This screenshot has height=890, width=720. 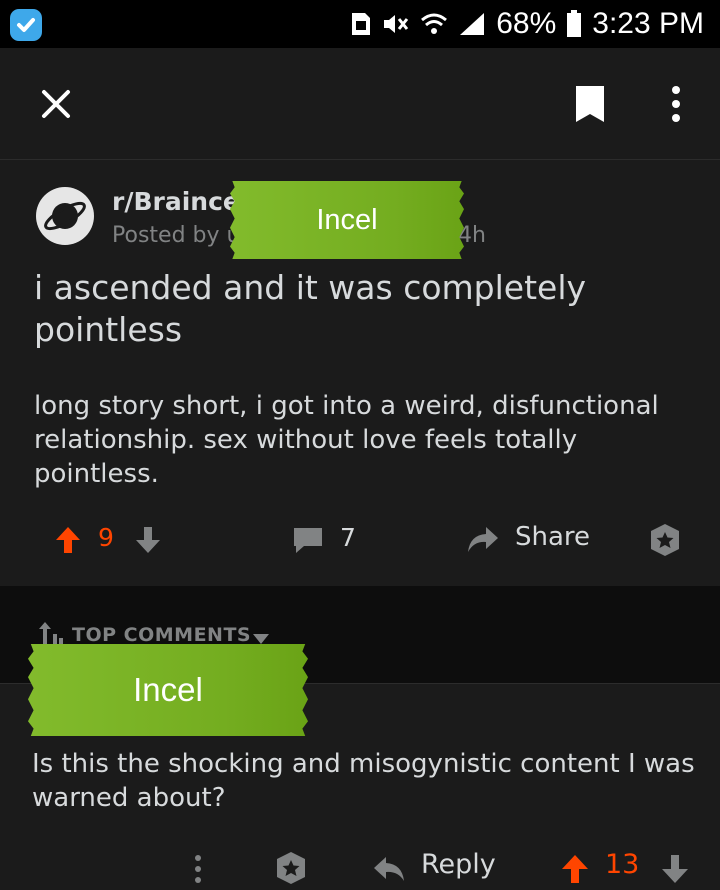 I want to click on award-icon, so click(x=665, y=540).